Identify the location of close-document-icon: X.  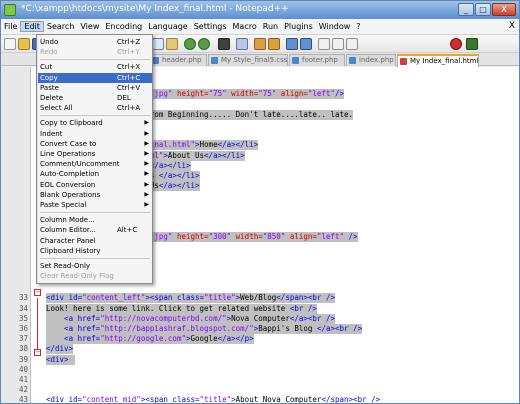
(512, 26).